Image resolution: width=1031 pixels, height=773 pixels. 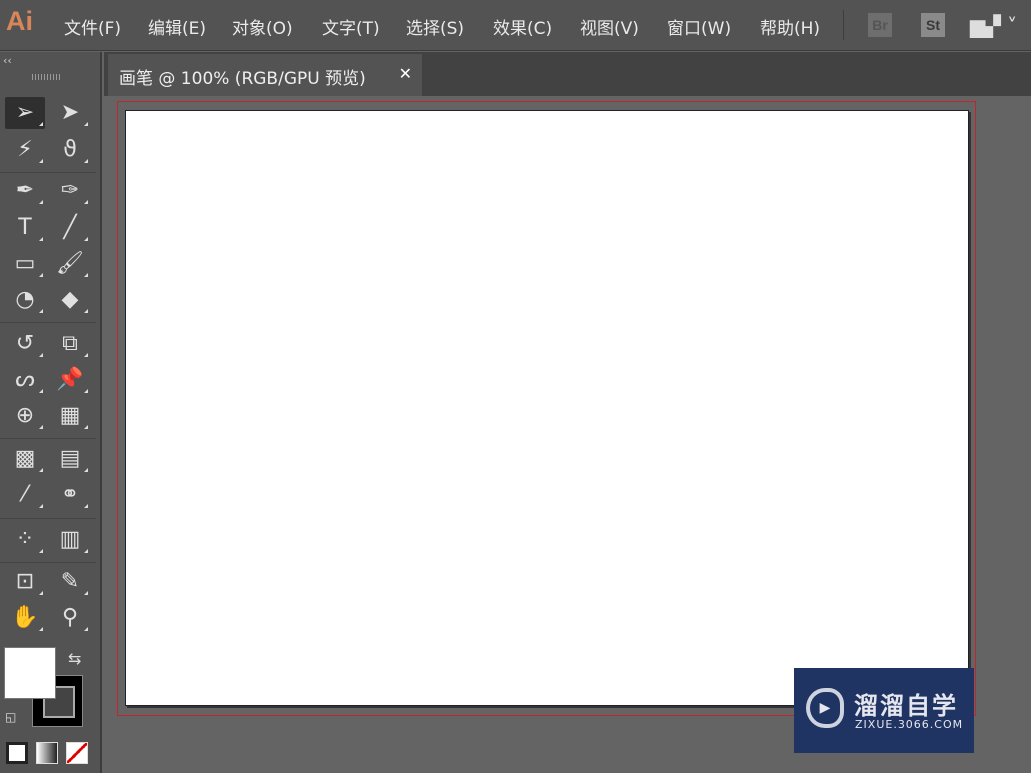 What do you see at coordinates (70, 495) in the screenshot?
I see `blend-tool-icon: ⚭` at bounding box center [70, 495].